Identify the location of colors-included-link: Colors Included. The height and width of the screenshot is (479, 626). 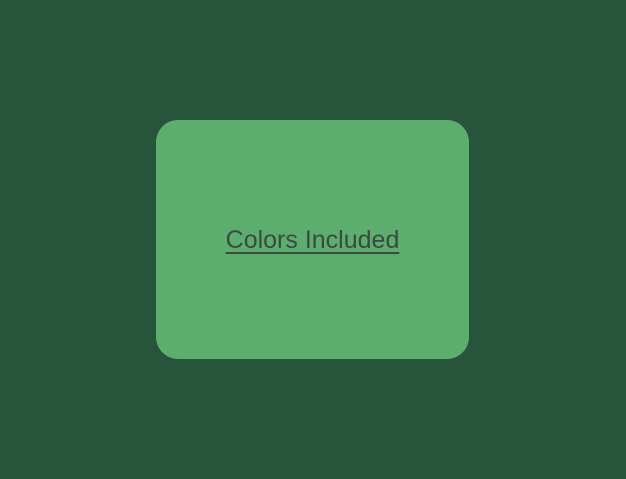
(313, 240).